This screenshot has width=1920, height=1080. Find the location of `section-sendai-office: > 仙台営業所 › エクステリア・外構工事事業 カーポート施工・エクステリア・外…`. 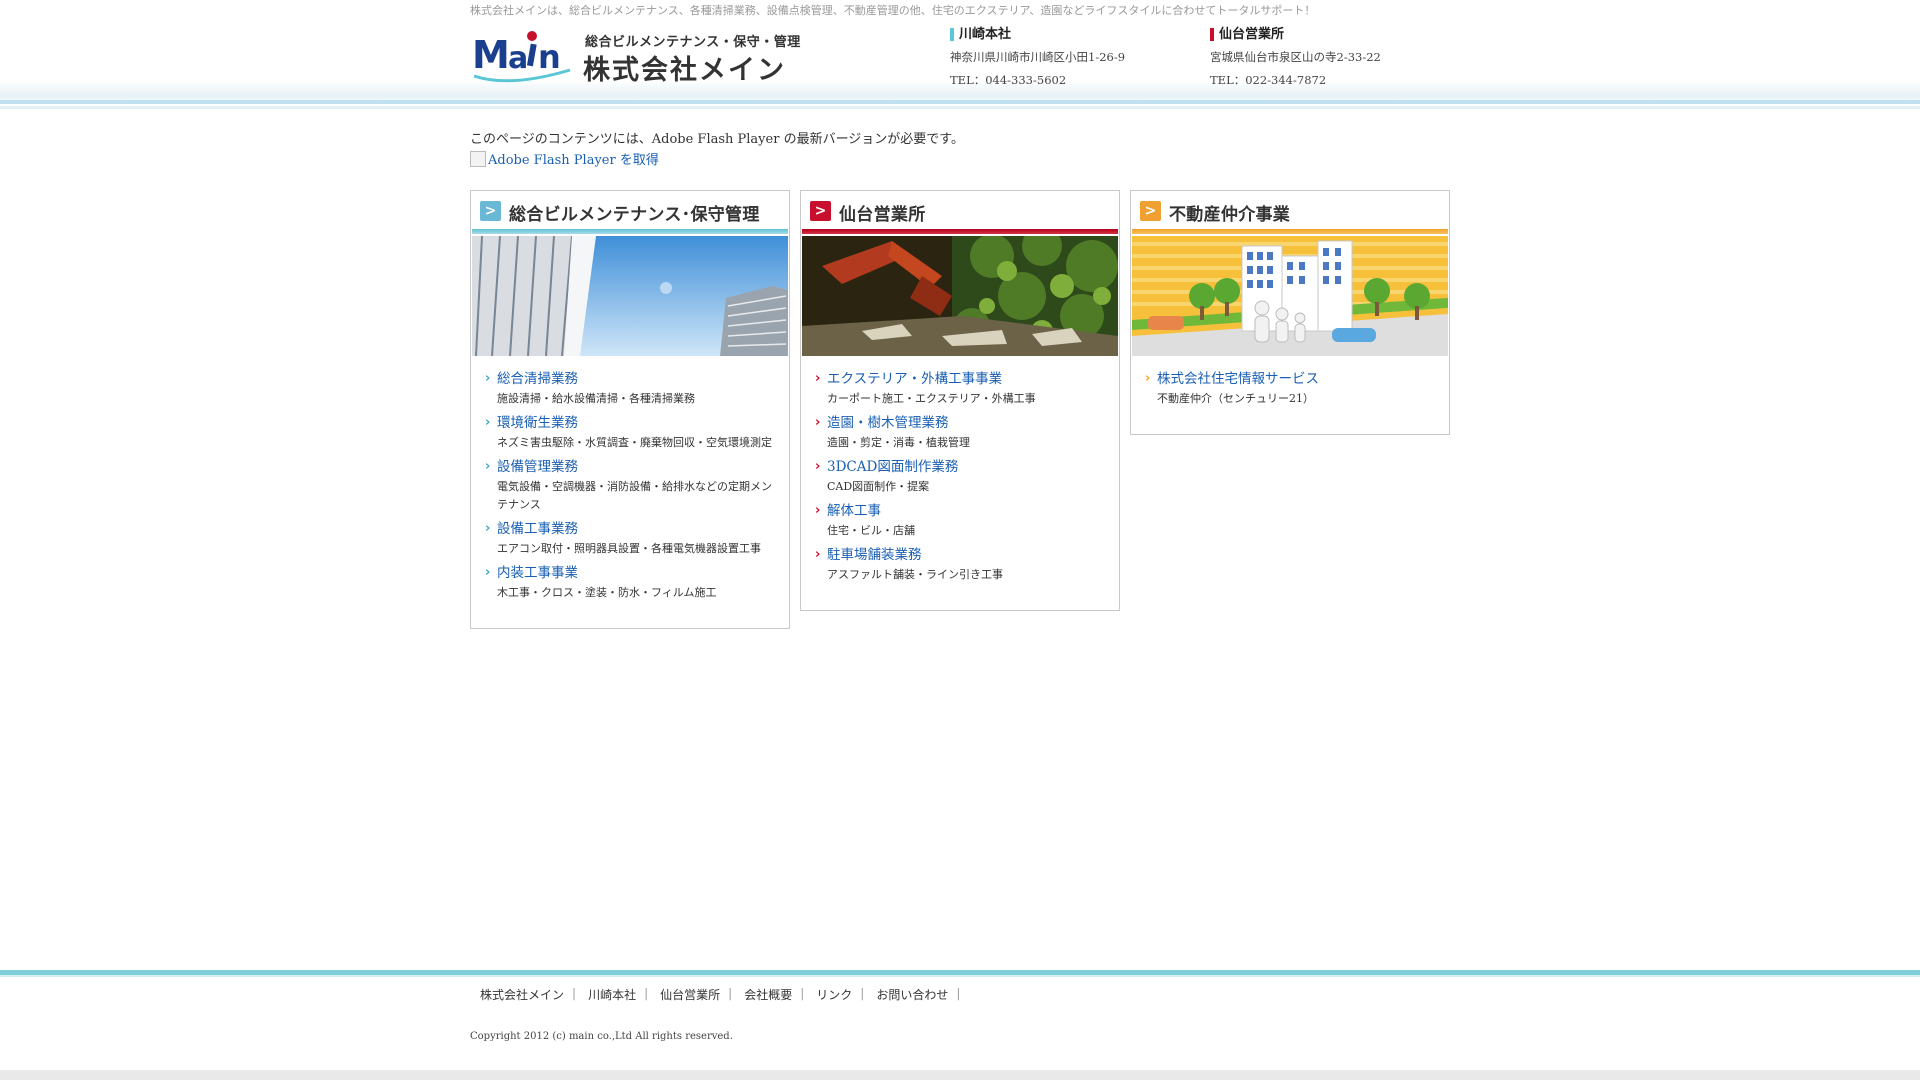

section-sendai-office: > 仙台営業所 › エクステリア・外構工事事業 カーポート施工・エクステリア・外… is located at coordinates (960, 400).